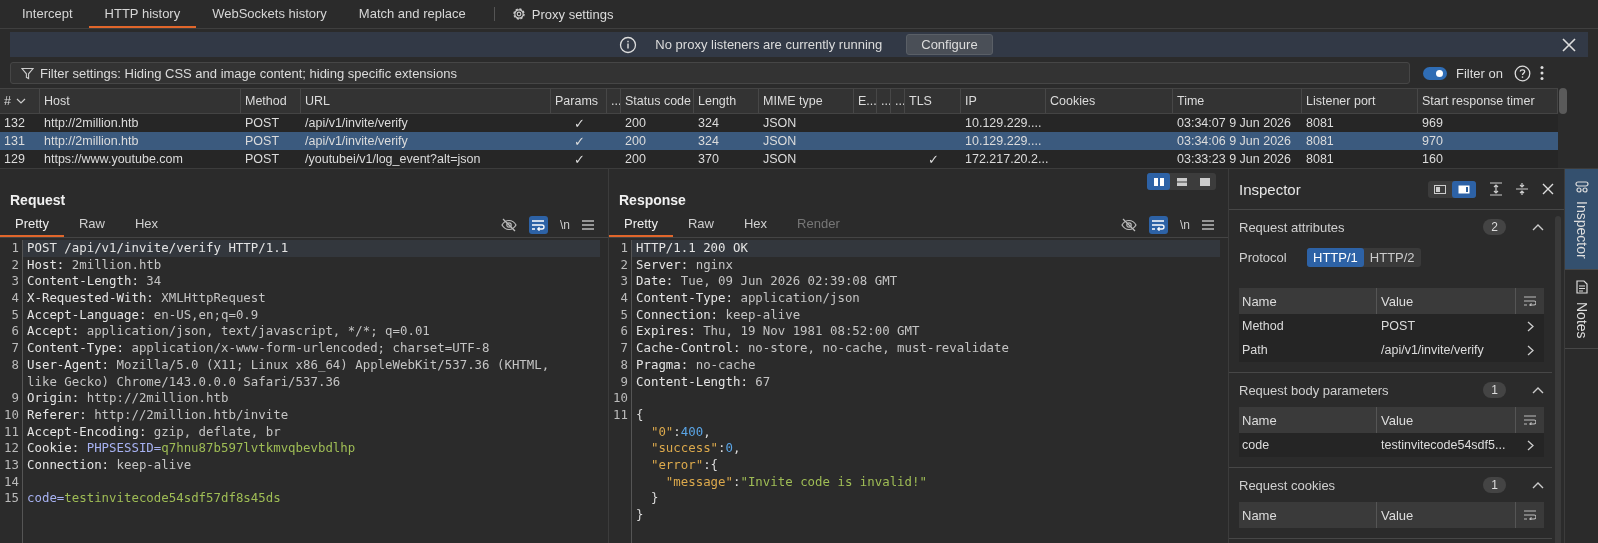  What do you see at coordinates (1398, 326) in the screenshot?
I see `table-cell: POST` at bounding box center [1398, 326].